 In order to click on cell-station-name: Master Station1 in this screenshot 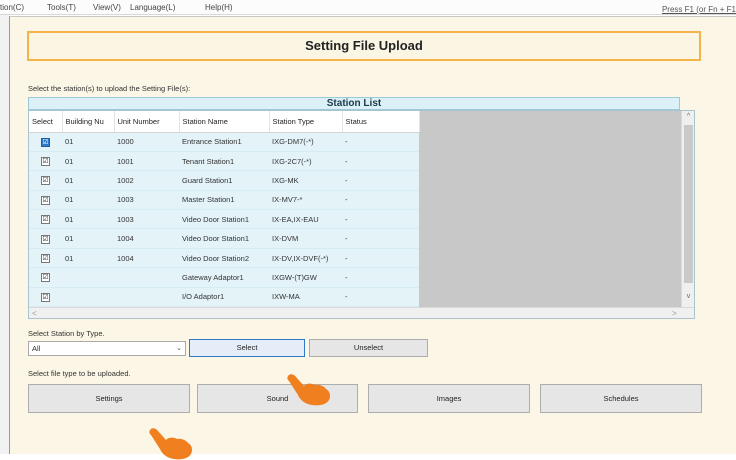, I will do `click(224, 200)`.